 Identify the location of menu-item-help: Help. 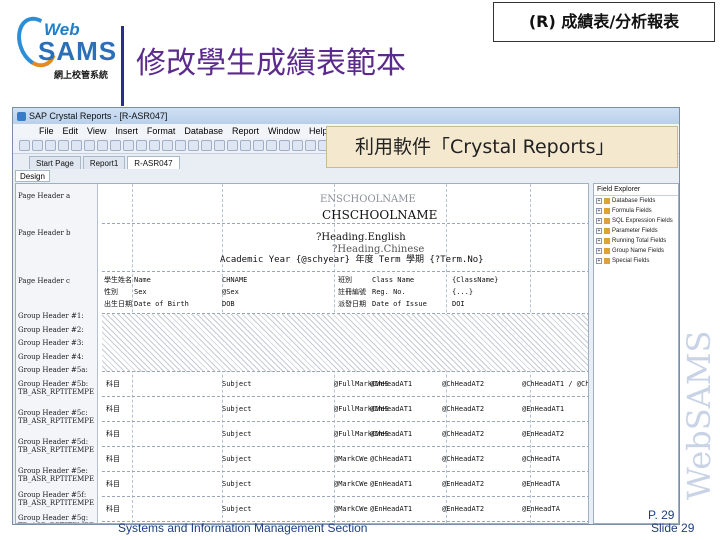
(318, 131).